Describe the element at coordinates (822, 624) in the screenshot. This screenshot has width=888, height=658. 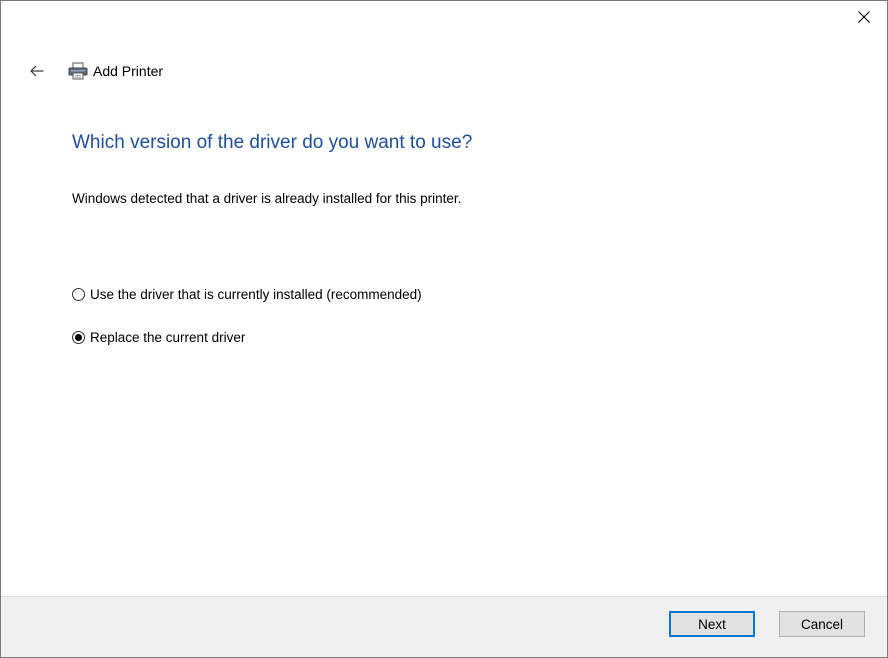
I see `cancel-button: Cancel` at that location.